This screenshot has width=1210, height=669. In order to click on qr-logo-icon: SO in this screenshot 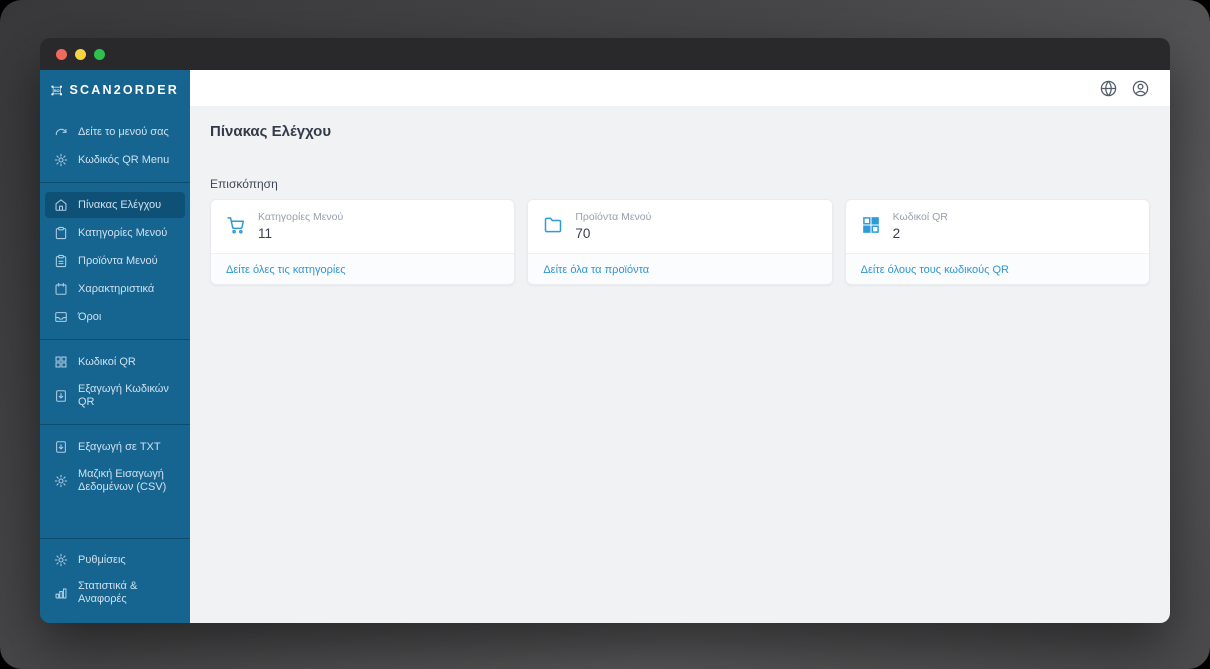, I will do `click(57, 90)`.